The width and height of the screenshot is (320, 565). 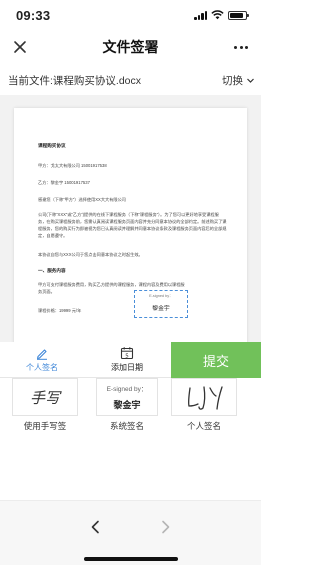 What do you see at coordinates (165, 527) in the screenshot?
I see `forward-arrow-icon` at bounding box center [165, 527].